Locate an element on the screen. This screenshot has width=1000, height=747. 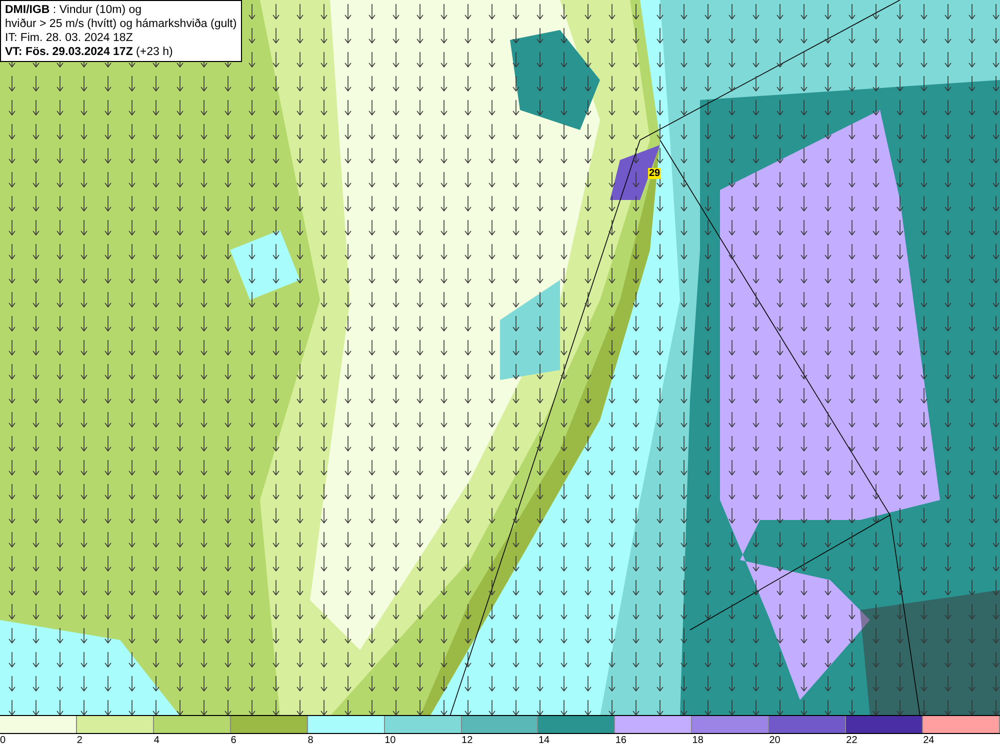
legend-tick-label: 10 is located at coordinates (390, 740).